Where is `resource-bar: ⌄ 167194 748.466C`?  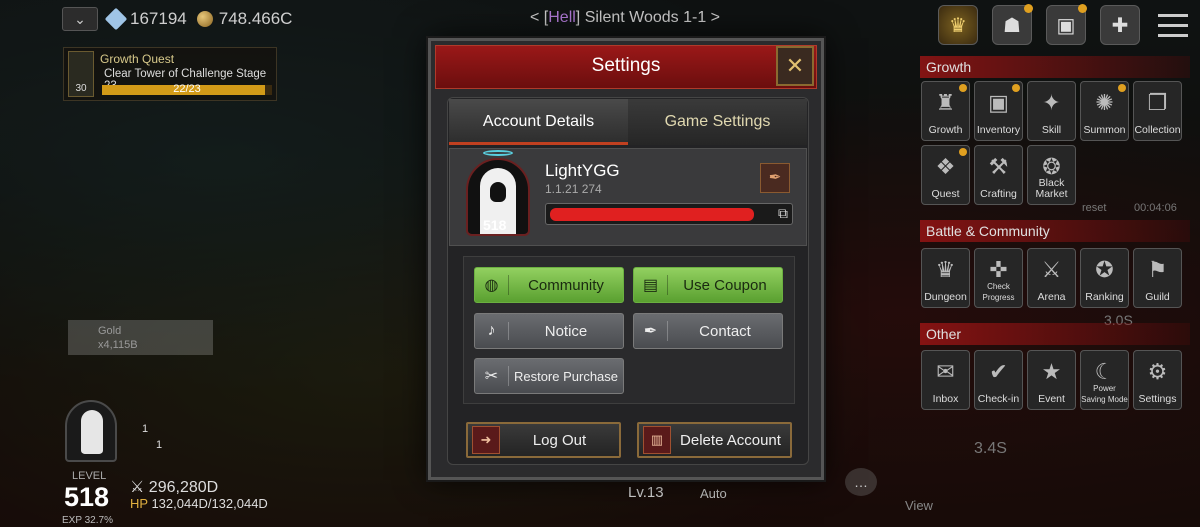
resource-bar: ⌄ 167194 748.466C is located at coordinates (177, 19).